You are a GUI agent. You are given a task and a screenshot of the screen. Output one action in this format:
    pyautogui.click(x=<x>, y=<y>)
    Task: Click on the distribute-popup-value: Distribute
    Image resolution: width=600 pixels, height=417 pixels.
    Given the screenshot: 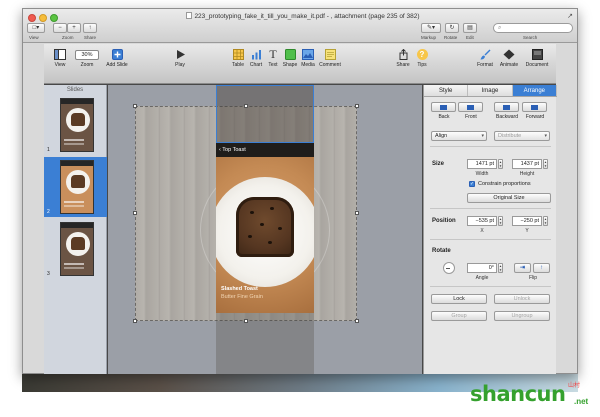 What is the action you would take?
    pyautogui.click(x=510, y=136)
    